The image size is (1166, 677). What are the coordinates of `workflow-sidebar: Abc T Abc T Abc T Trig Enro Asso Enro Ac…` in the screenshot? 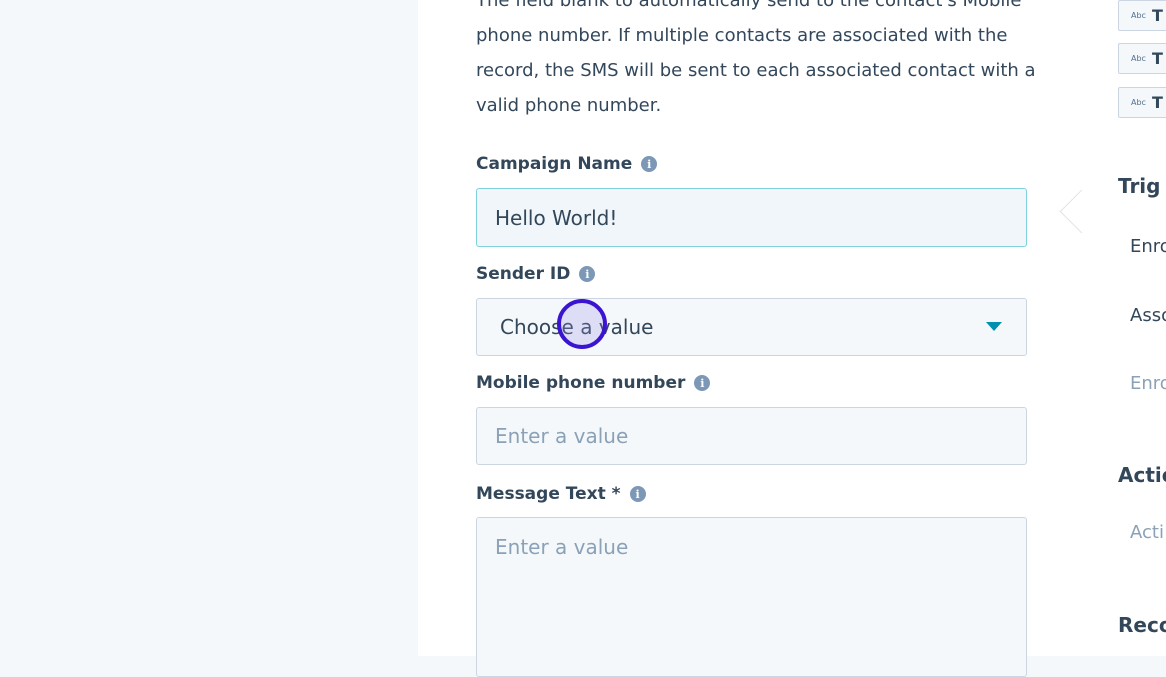 It's located at (1128, 328).